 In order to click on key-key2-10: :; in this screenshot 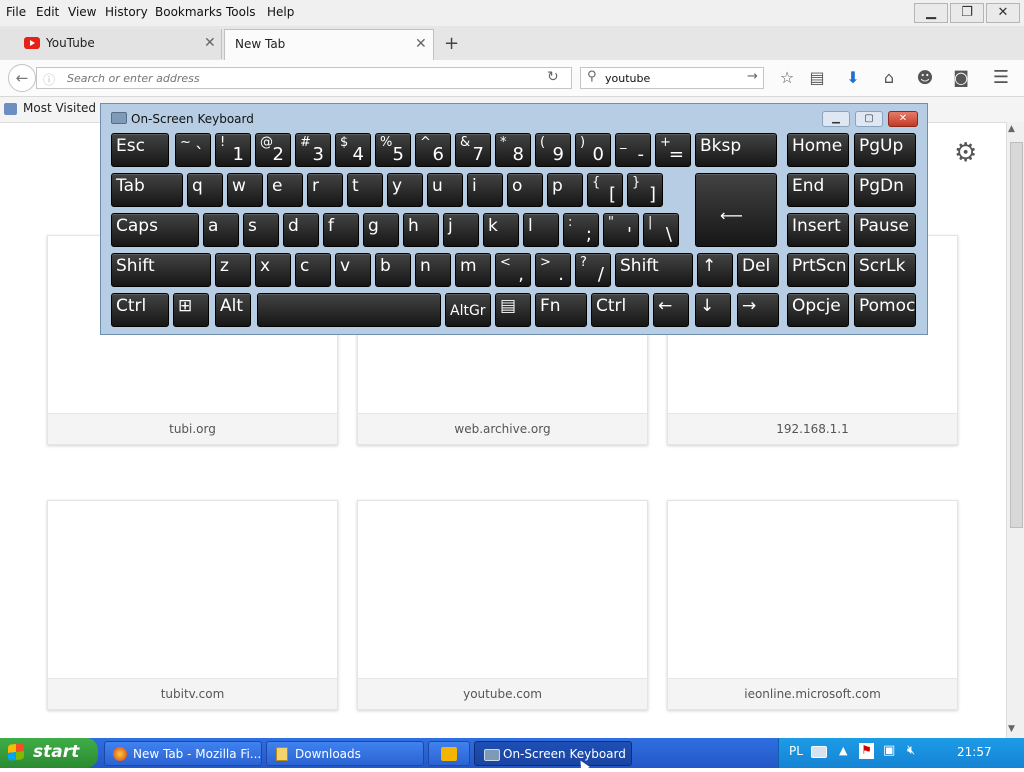, I will do `click(581, 230)`.